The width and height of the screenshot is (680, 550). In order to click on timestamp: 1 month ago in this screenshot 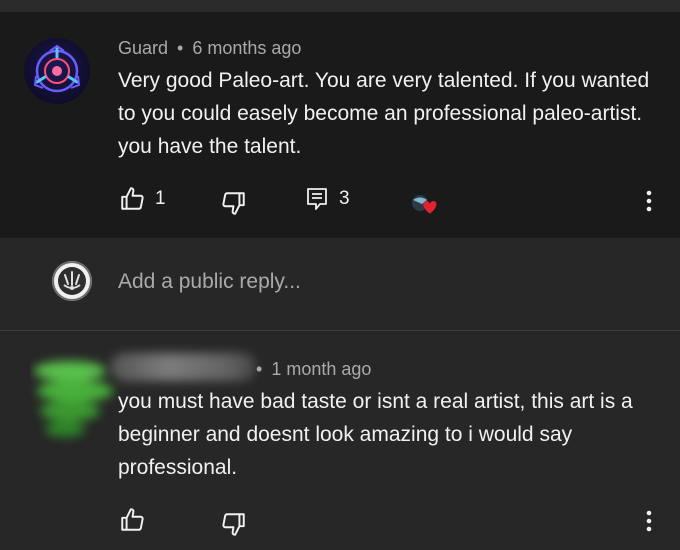, I will do `click(321, 369)`.